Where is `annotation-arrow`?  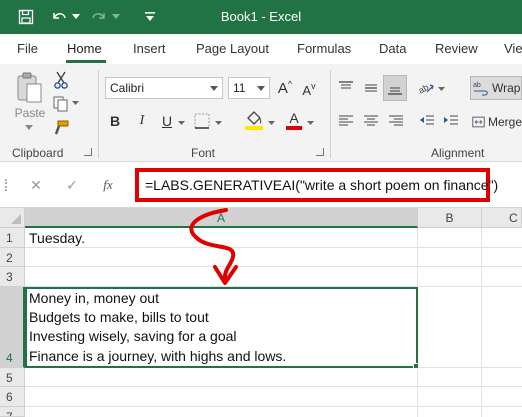 annotation-arrow is located at coordinates (213, 246).